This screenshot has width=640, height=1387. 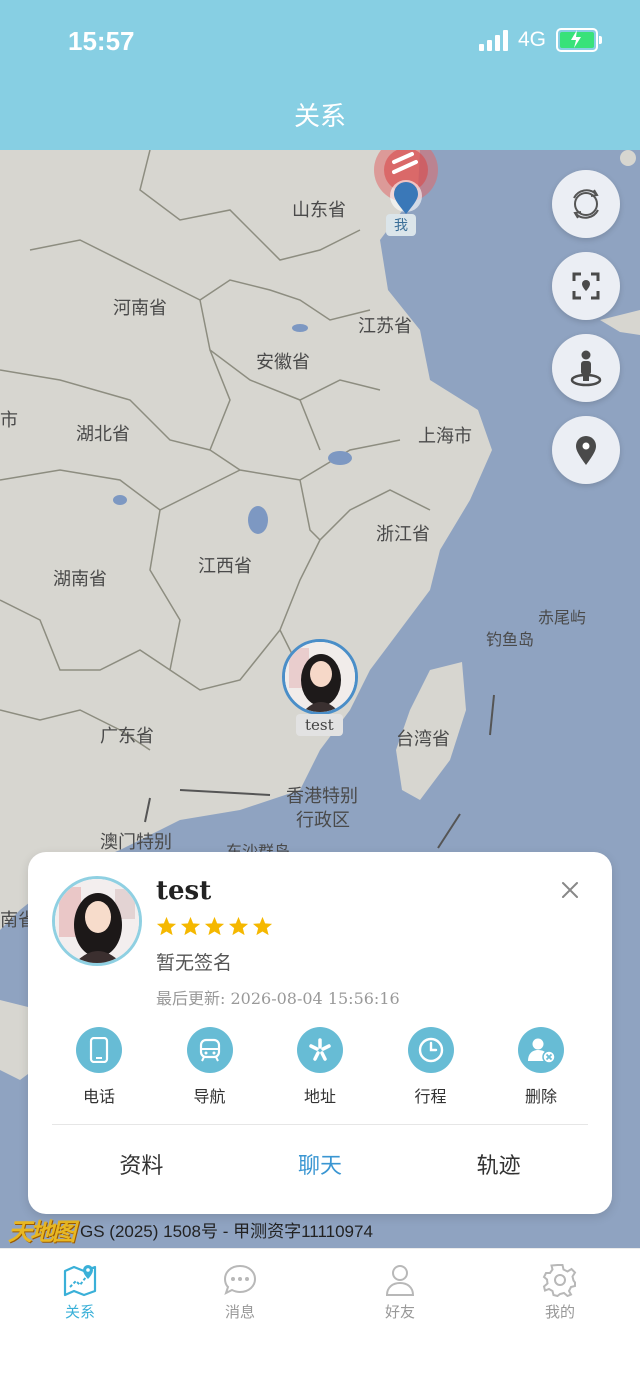 What do you see at coordinates (322, 796) in the screenshot?
I see `map-label-hongkong-1: 香港特别` at bounding box center [322, 796].